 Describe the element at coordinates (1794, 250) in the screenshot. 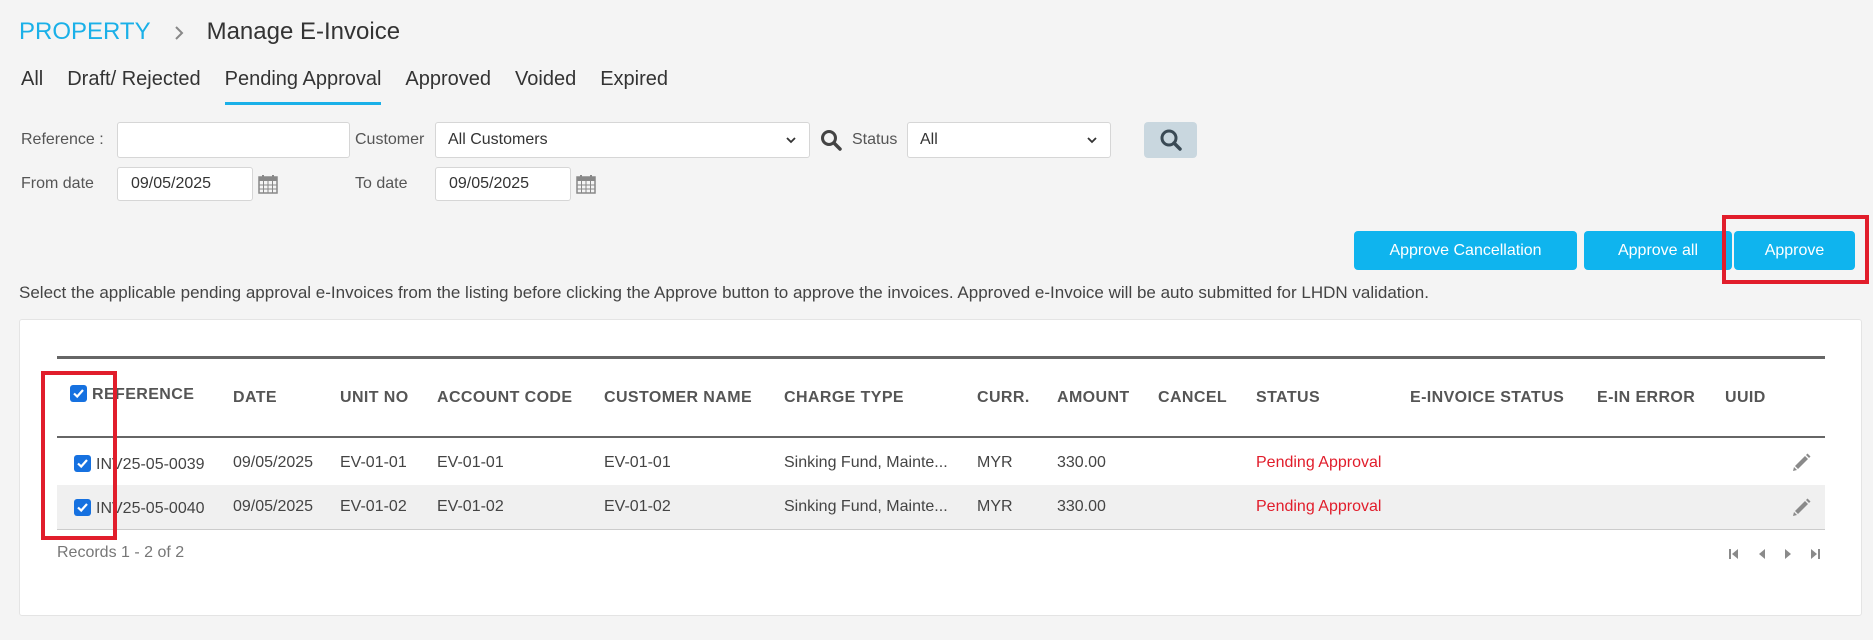

I see `approve-button: Approve` at that location.